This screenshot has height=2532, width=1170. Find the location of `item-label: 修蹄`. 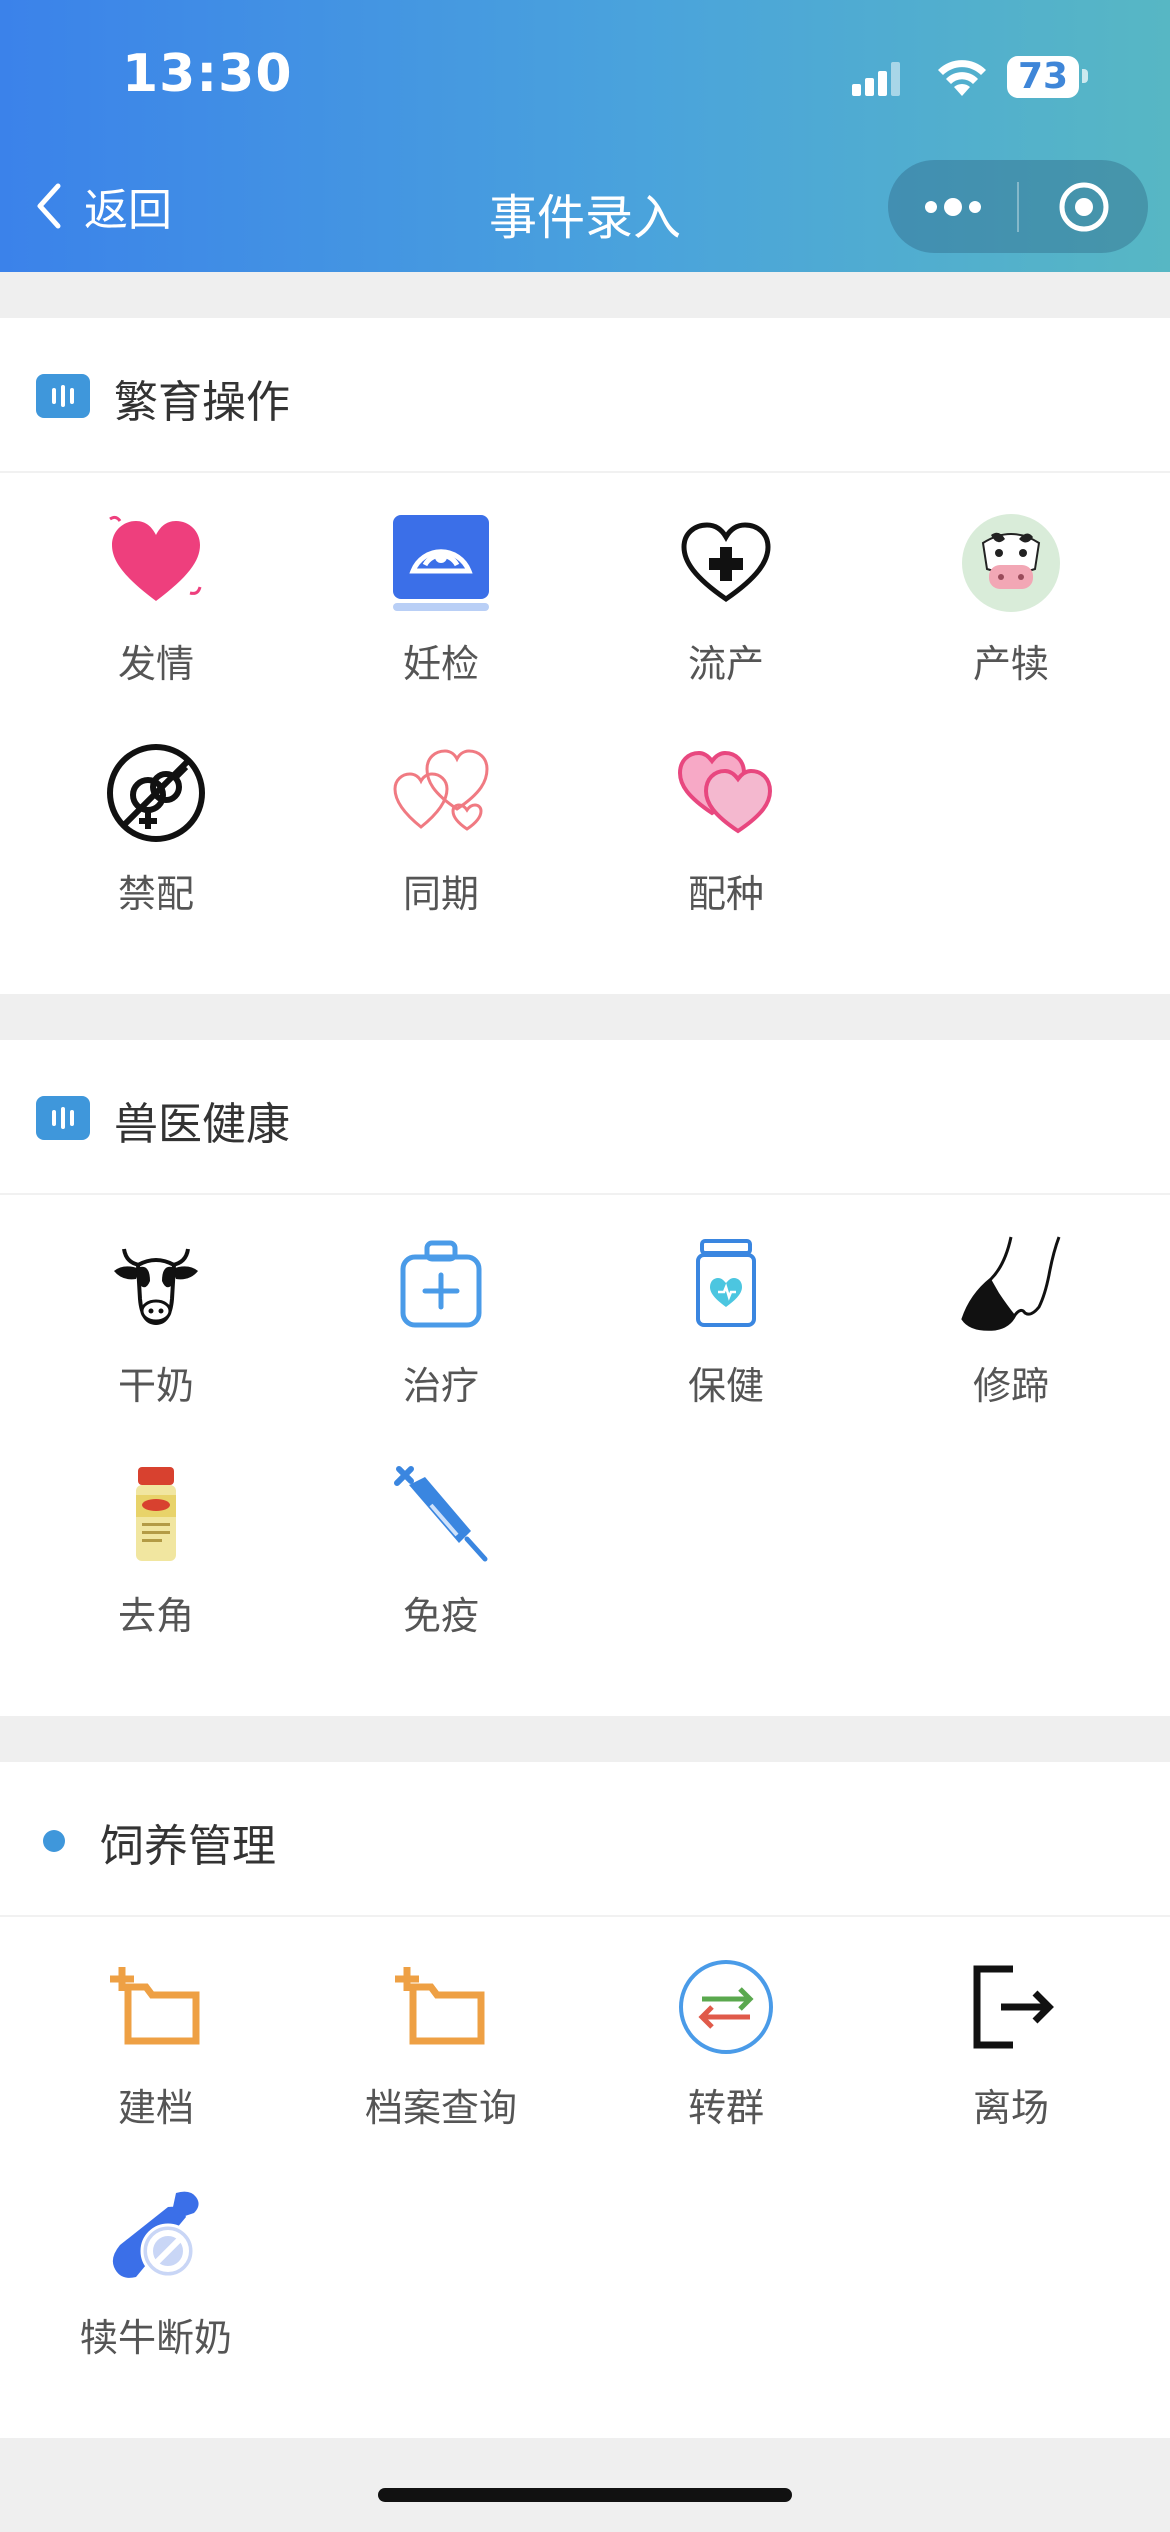

item-label: 修蹄 is located at coordinates (1010, 1386).